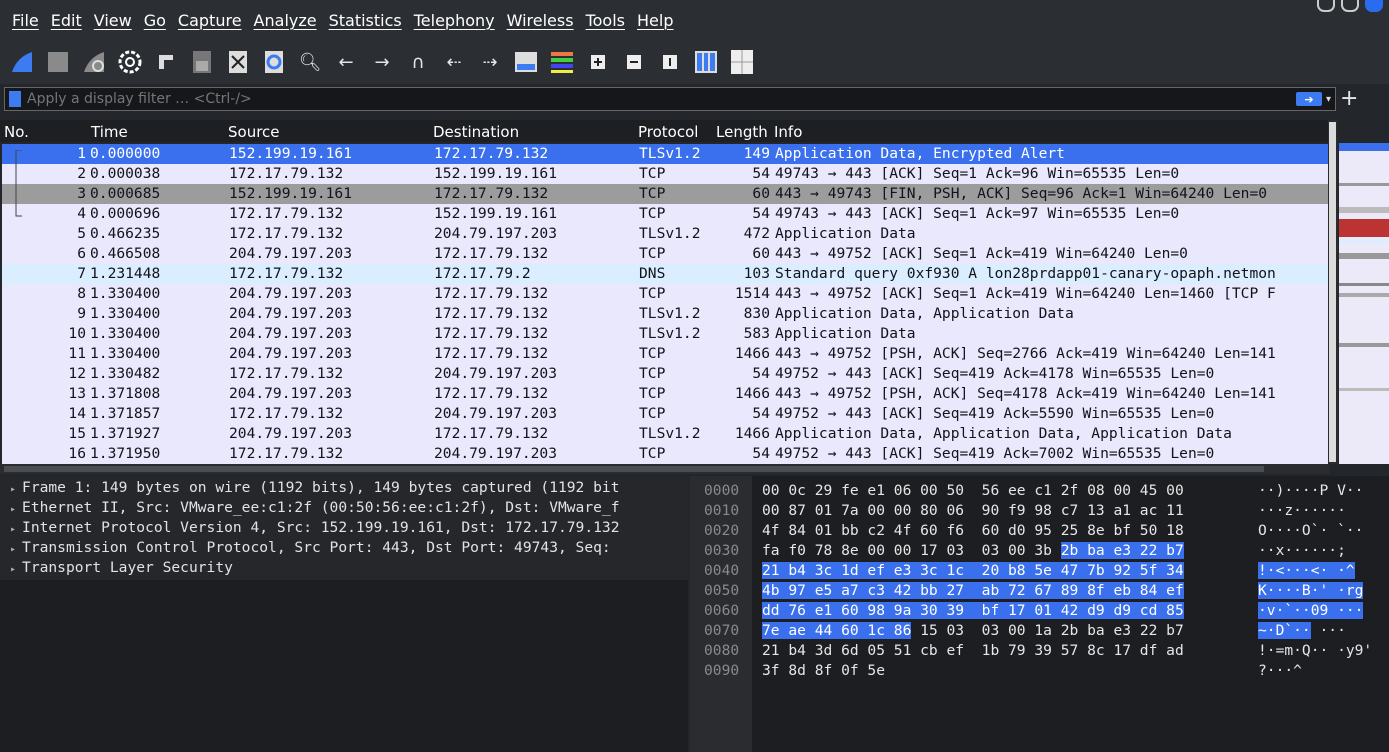  I want to click on last-packet-icon: ⇢, so click(490, 62).